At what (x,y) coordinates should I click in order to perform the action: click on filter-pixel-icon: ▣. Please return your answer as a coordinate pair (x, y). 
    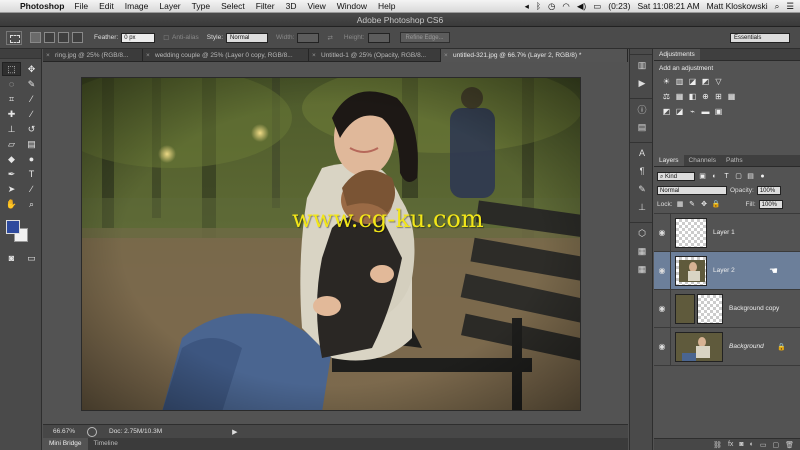
    Looking at the image, I should click on (702, 176).